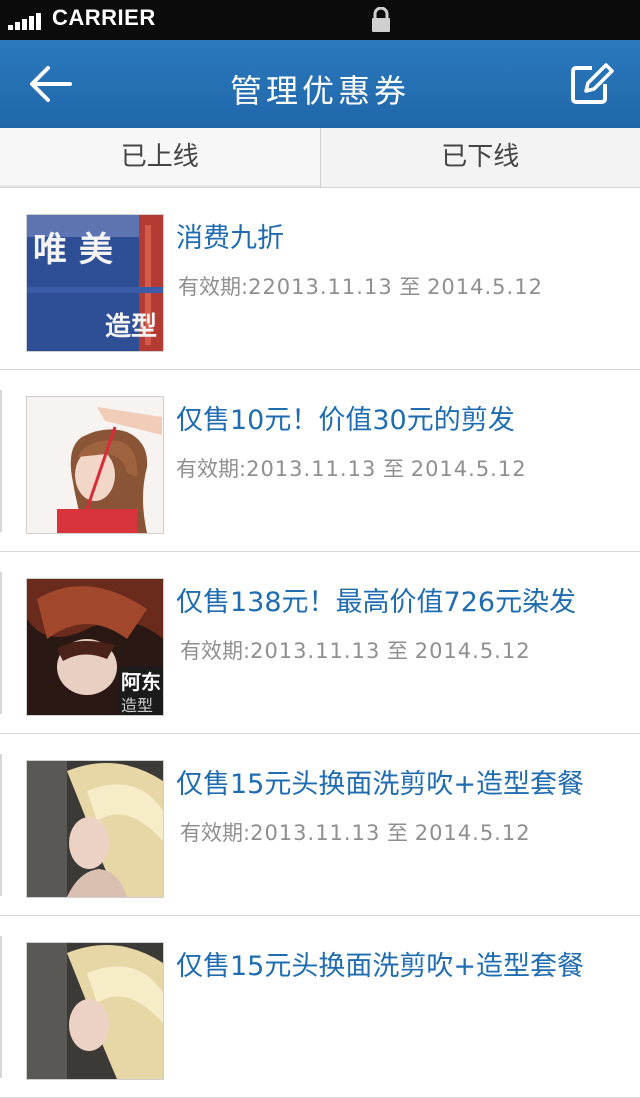 This screenshot has height=1098, width=640. Describe the element at coordinates (230, 235) in the screenshot. I see `coupon-title: 消费九折` at that location.